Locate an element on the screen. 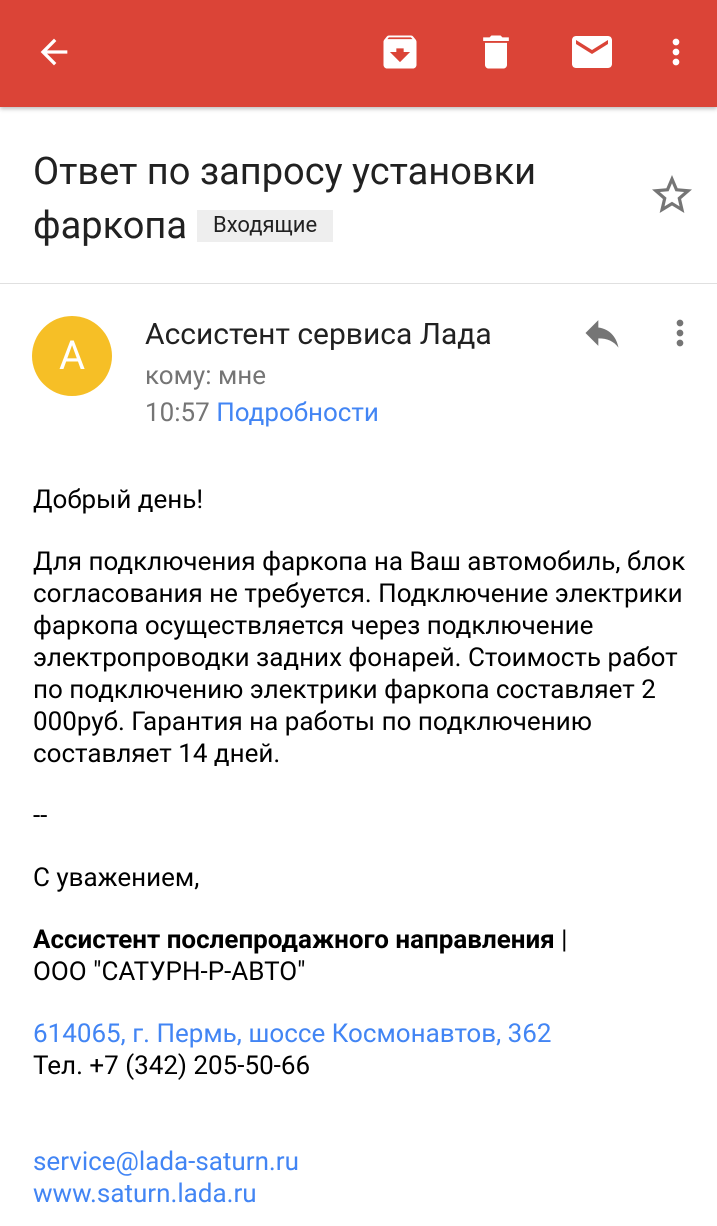 This screenshot has height=1226, width=717. recipient-line: кому: мне is located at coordinates (206, 376).